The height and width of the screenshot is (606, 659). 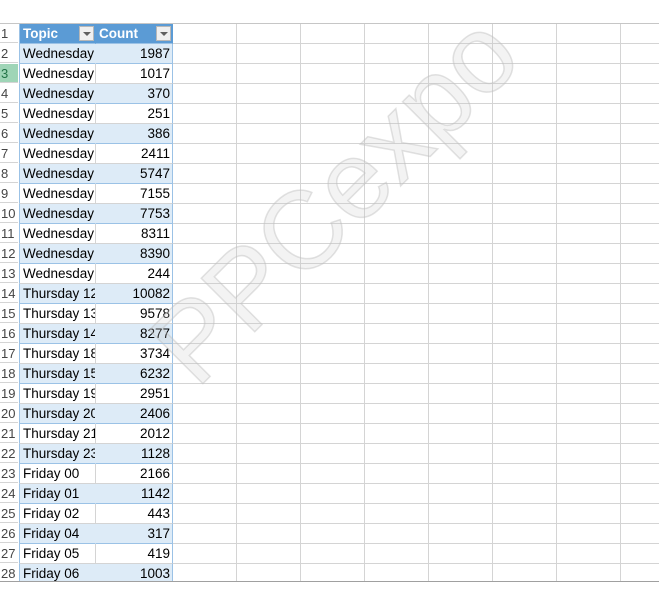 What do you see at coordinates (9, 273) in the screenshot?
I see `row-number: 13` at bounding box center [9, 273].